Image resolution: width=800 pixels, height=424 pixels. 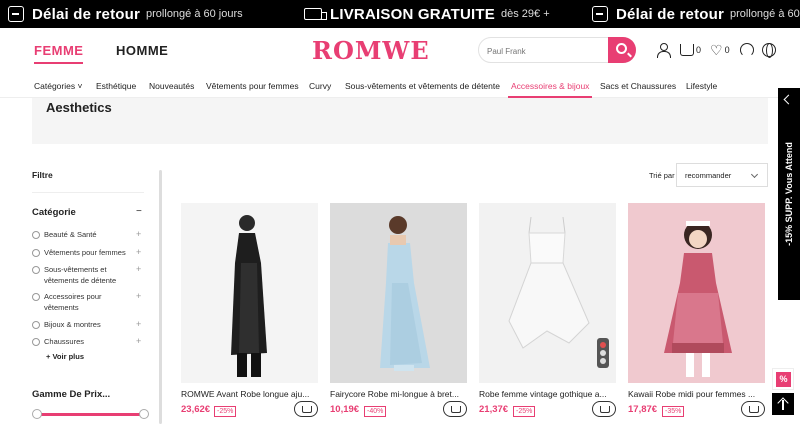 What do you see at coordinates (72, 324) in the screenshot?
I see `category-option-label: Bijoux & montres` at bounding box center [72, 324].